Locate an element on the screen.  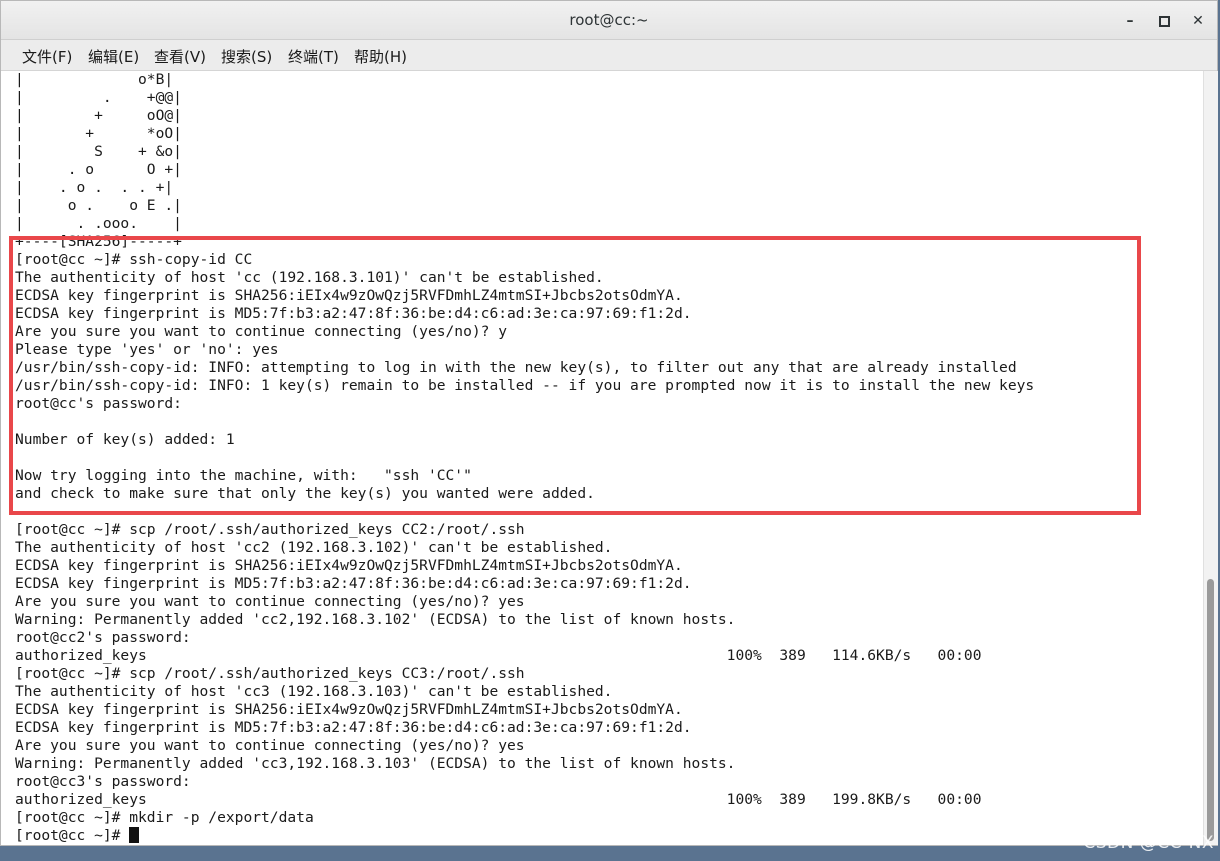
terminal-line: [root@cc ~]# mkdir -p /export/data is located at coordinates (164, 817).